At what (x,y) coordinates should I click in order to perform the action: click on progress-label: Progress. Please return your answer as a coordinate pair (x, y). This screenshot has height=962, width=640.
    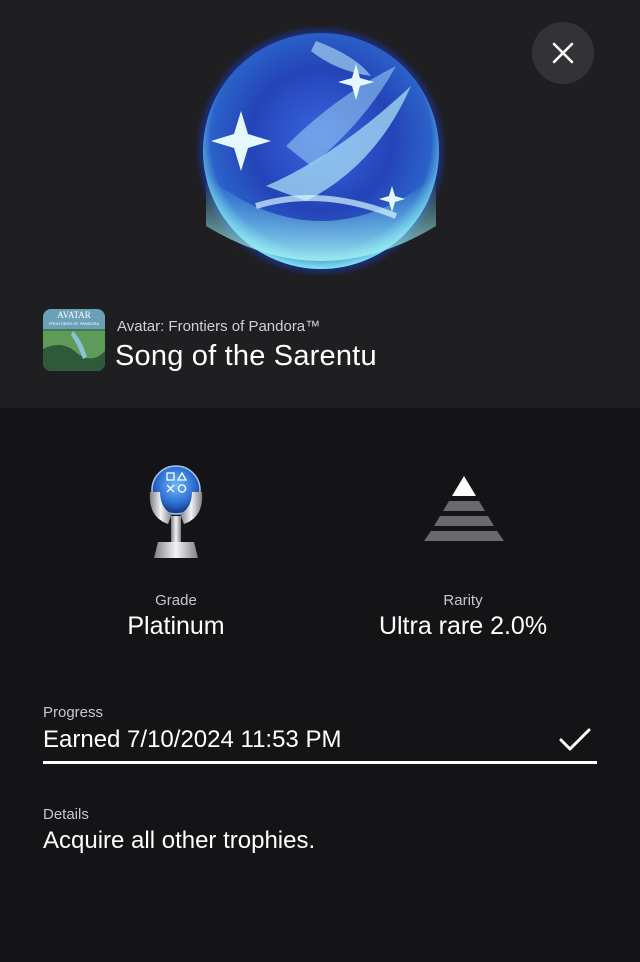
    Looking at the image, I should click on (73, 712).